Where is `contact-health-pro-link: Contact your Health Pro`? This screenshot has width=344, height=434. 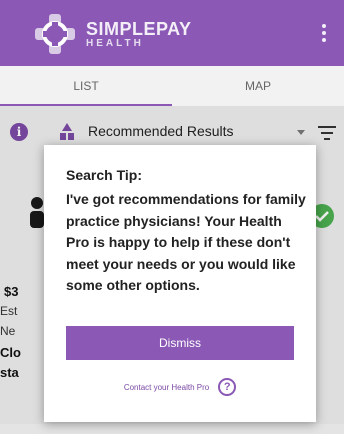 contact-health-pro-link: Contact your Health Pro is located at coordinates (166, 387).